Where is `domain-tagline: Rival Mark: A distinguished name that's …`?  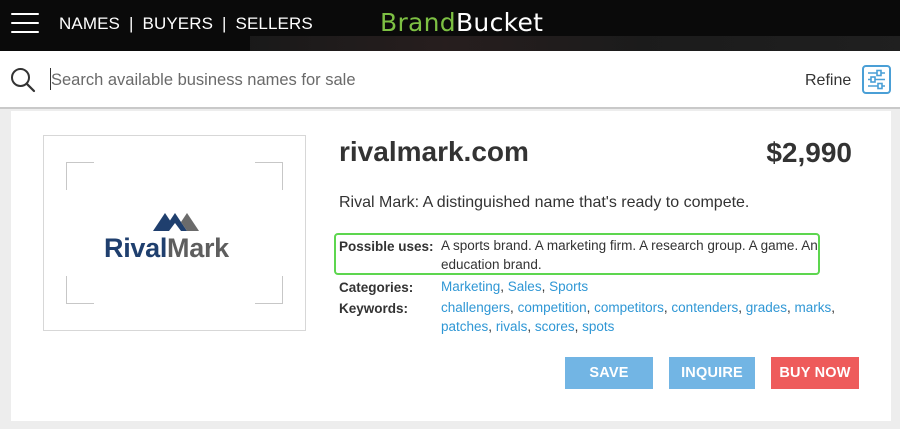 domain-tagline: Rival Mark: A distinguished name that's … is located at coordinates (544, 202).